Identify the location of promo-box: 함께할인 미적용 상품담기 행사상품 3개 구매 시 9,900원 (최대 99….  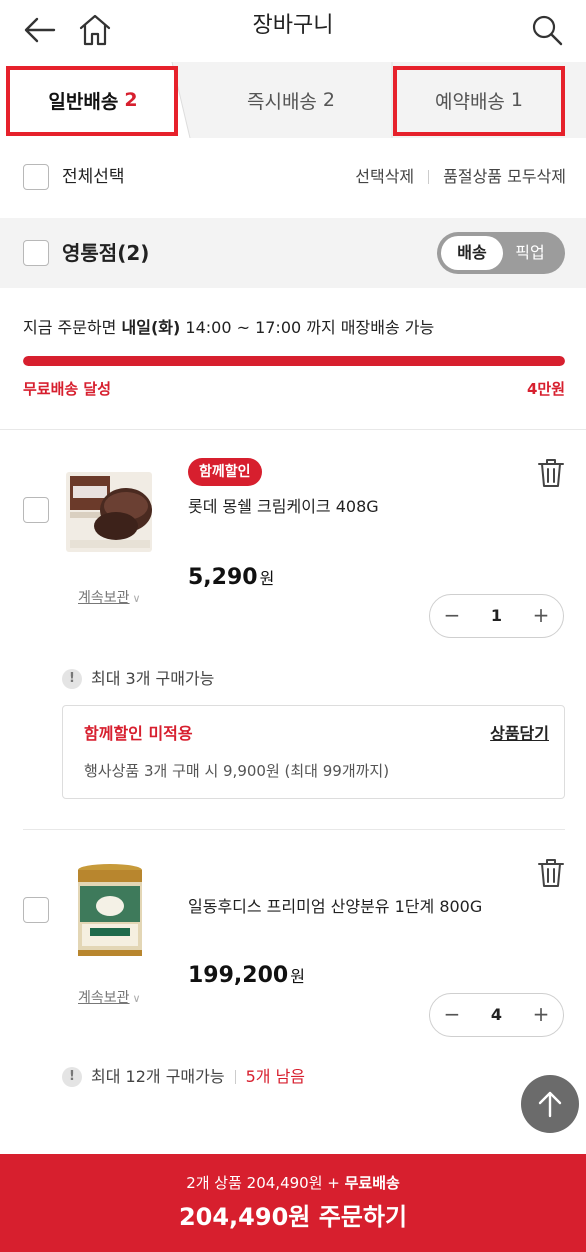
(313, 752).